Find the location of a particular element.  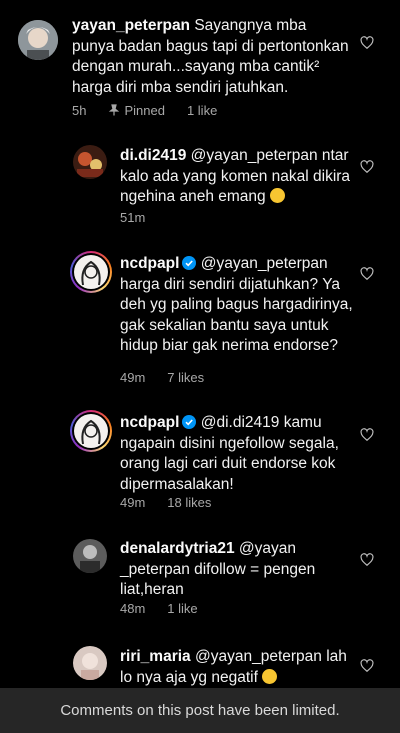

comment-time: 48m is located at coordinates (133, 608).